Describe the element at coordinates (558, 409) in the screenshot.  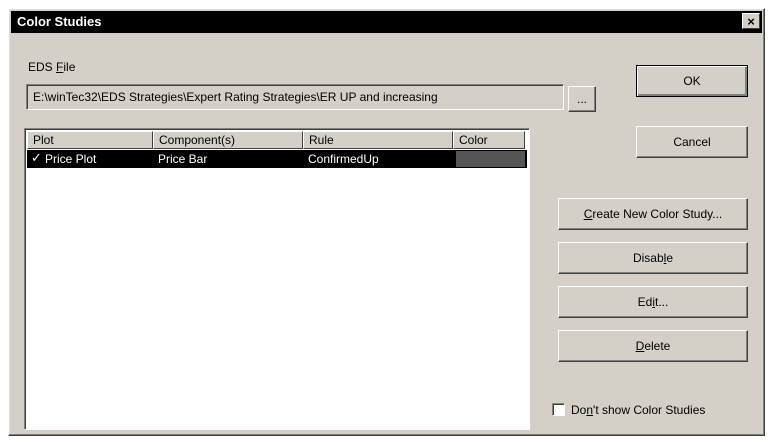
I see `dont-show-color-studies-checkbox` at that location.